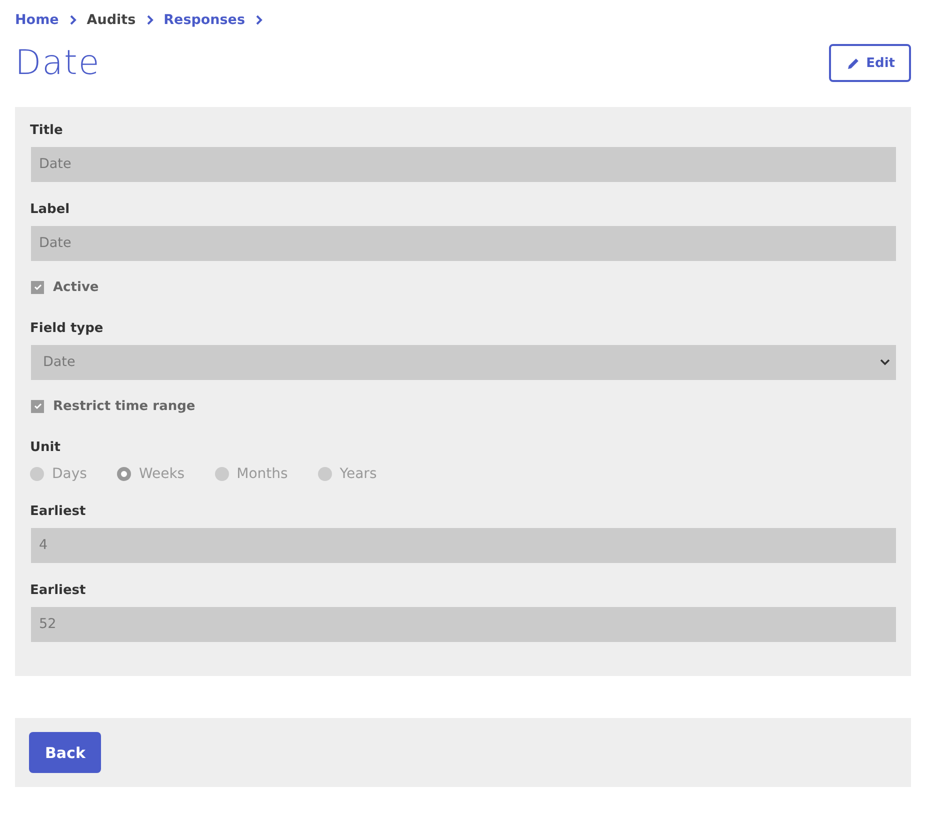 The width and height of the screenshot is (932, 817). I want to click on field-label: Unit, so click(46, 448).